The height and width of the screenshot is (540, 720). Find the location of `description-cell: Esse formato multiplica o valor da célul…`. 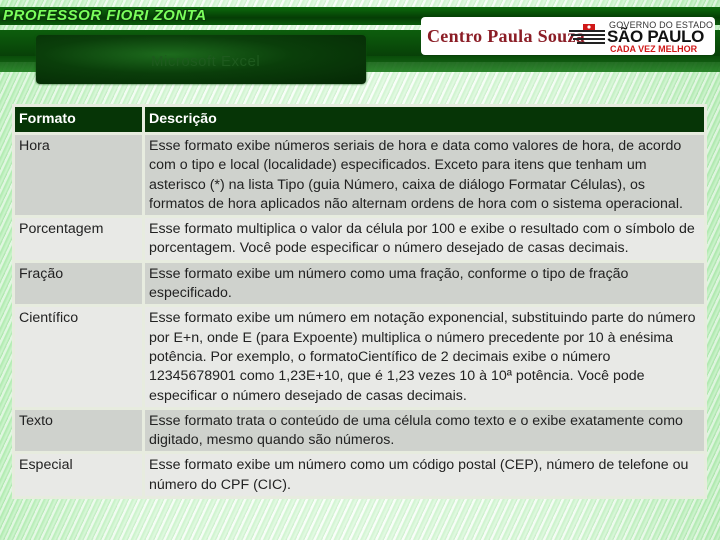

description-cell: Esse formato multiplica o valor da célul… is located at coordinates (424, 239).